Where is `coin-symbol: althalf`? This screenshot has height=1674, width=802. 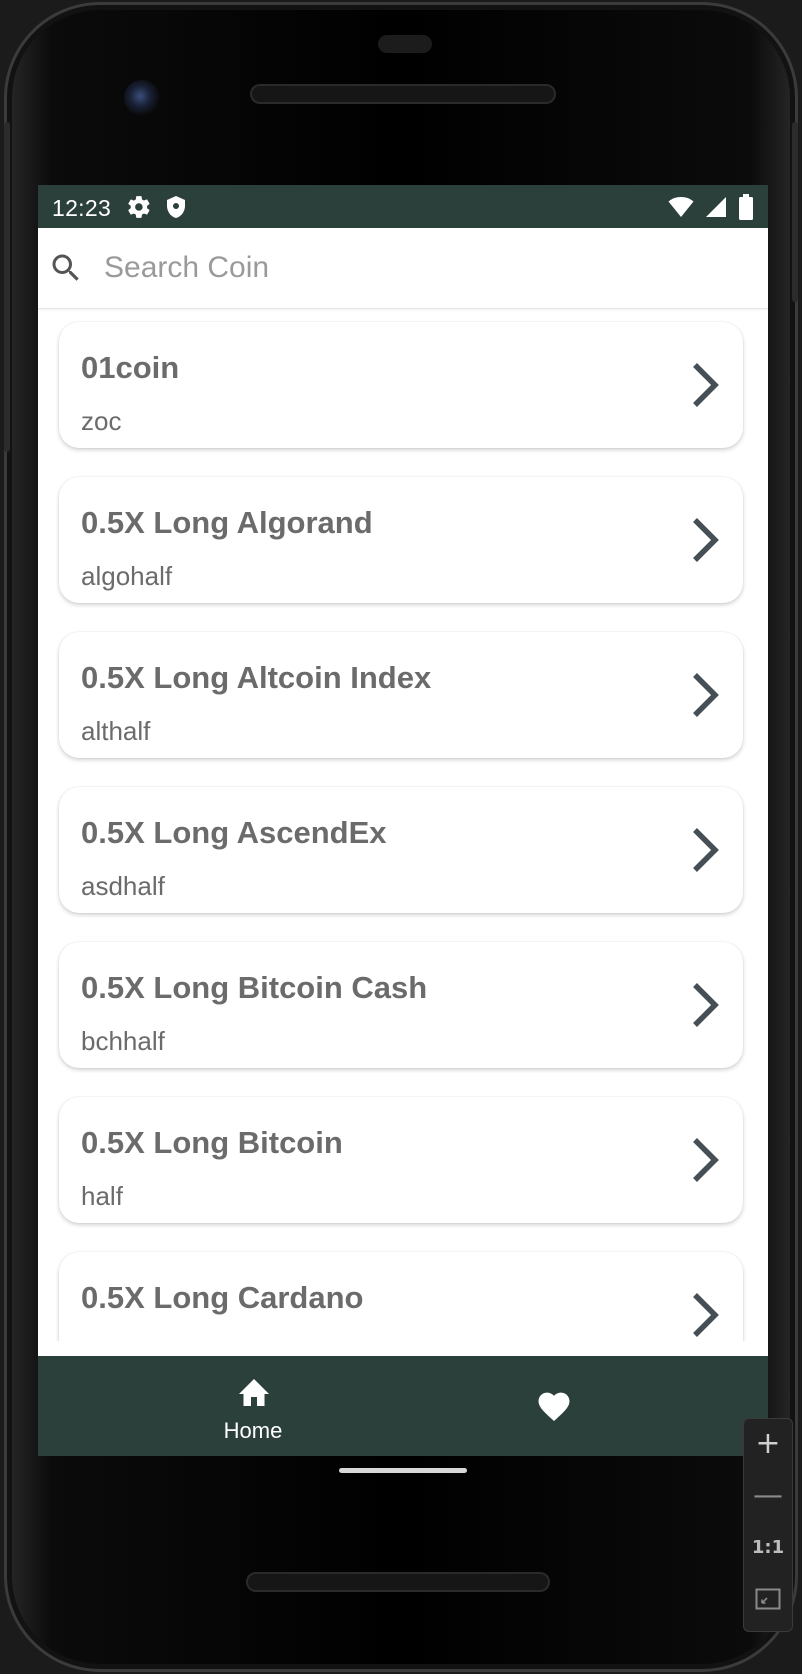
coin-symbol: althalf is located at coordinates (116, 731).